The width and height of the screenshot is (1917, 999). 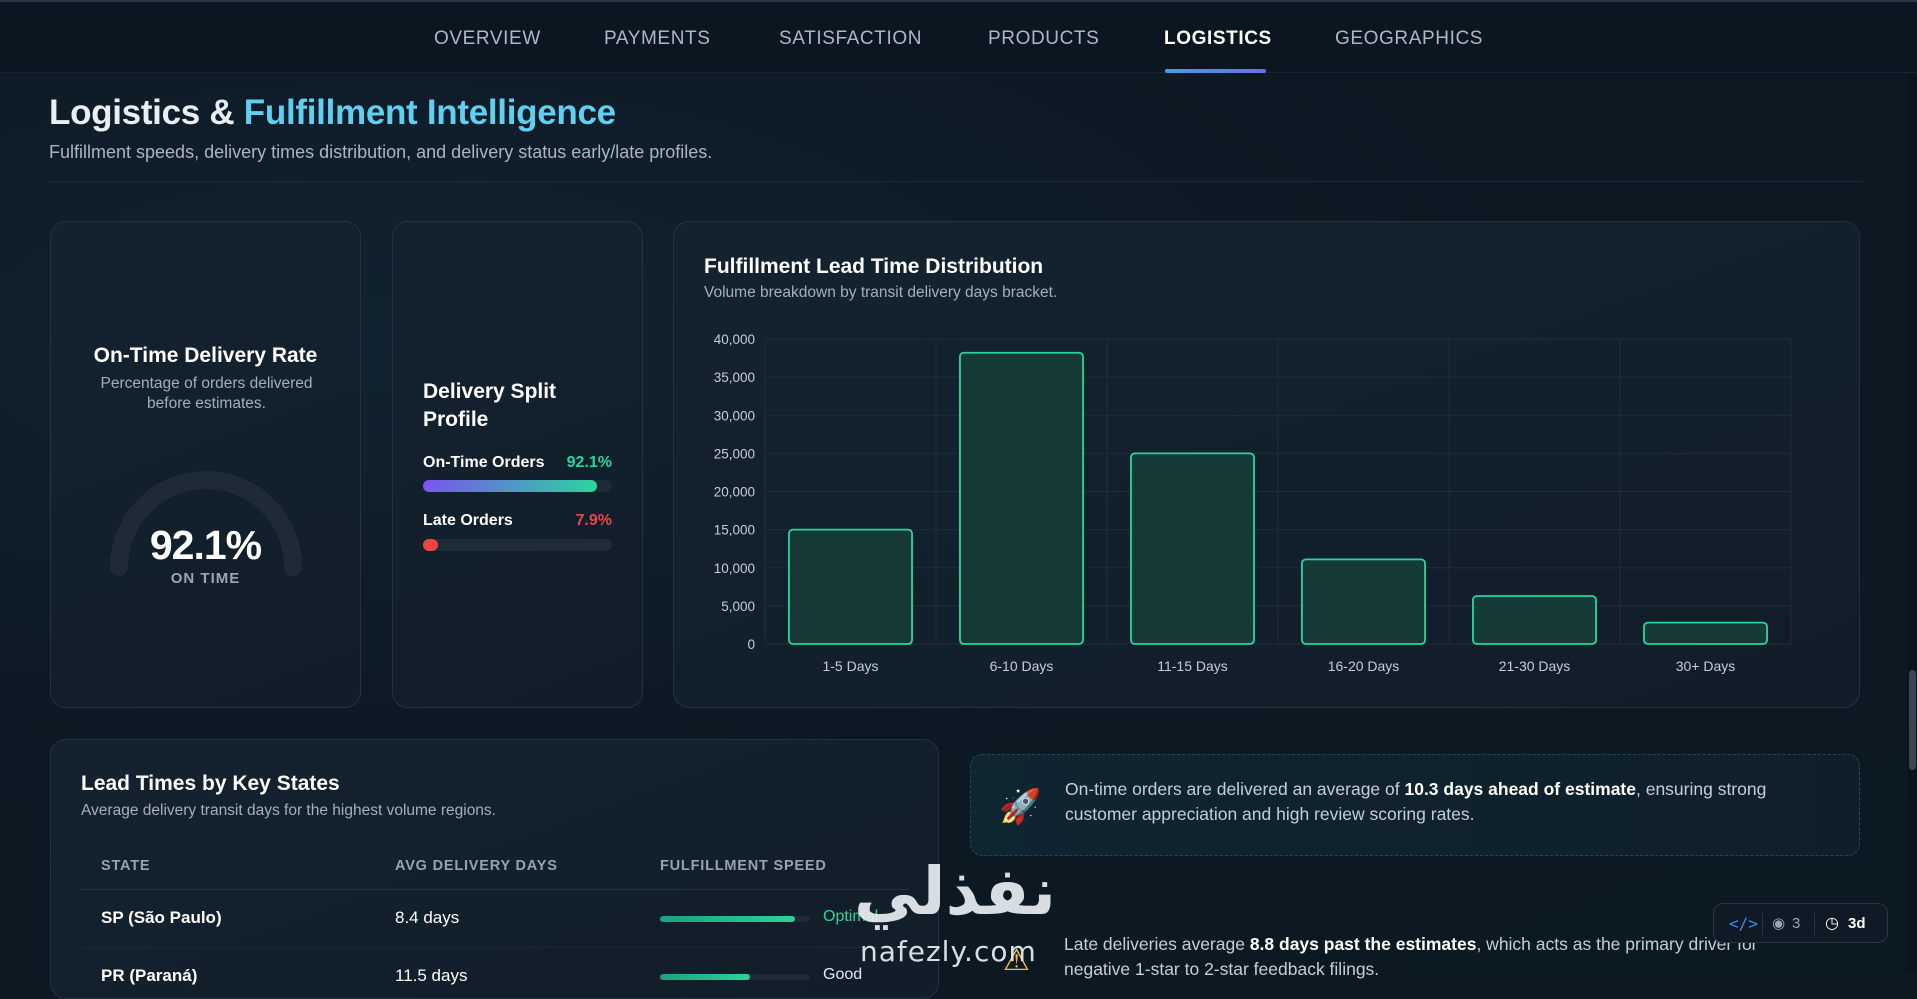 What do you see at coordinates (1022, 666) in the screenshot?
I see `x-tick-label: 6-10 Days` at bounding box center [1022, 666].